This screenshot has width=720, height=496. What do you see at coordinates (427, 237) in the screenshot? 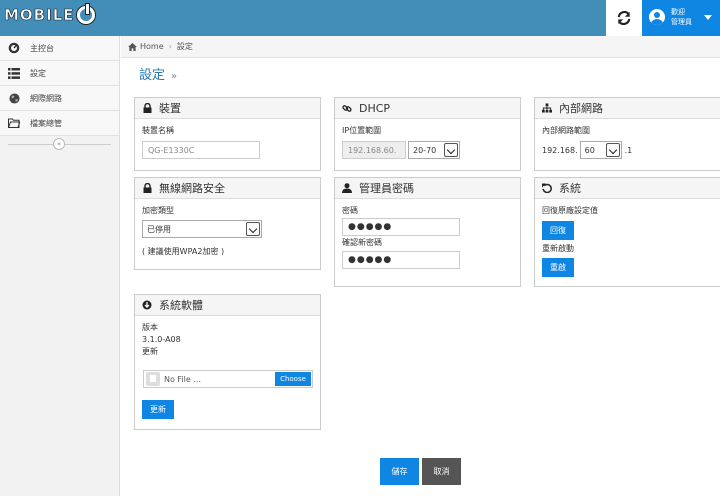
I see `panel-body: 密碼 ●●●●● 確認新密碼 ●●●●●` at bounding box center [427, 237].